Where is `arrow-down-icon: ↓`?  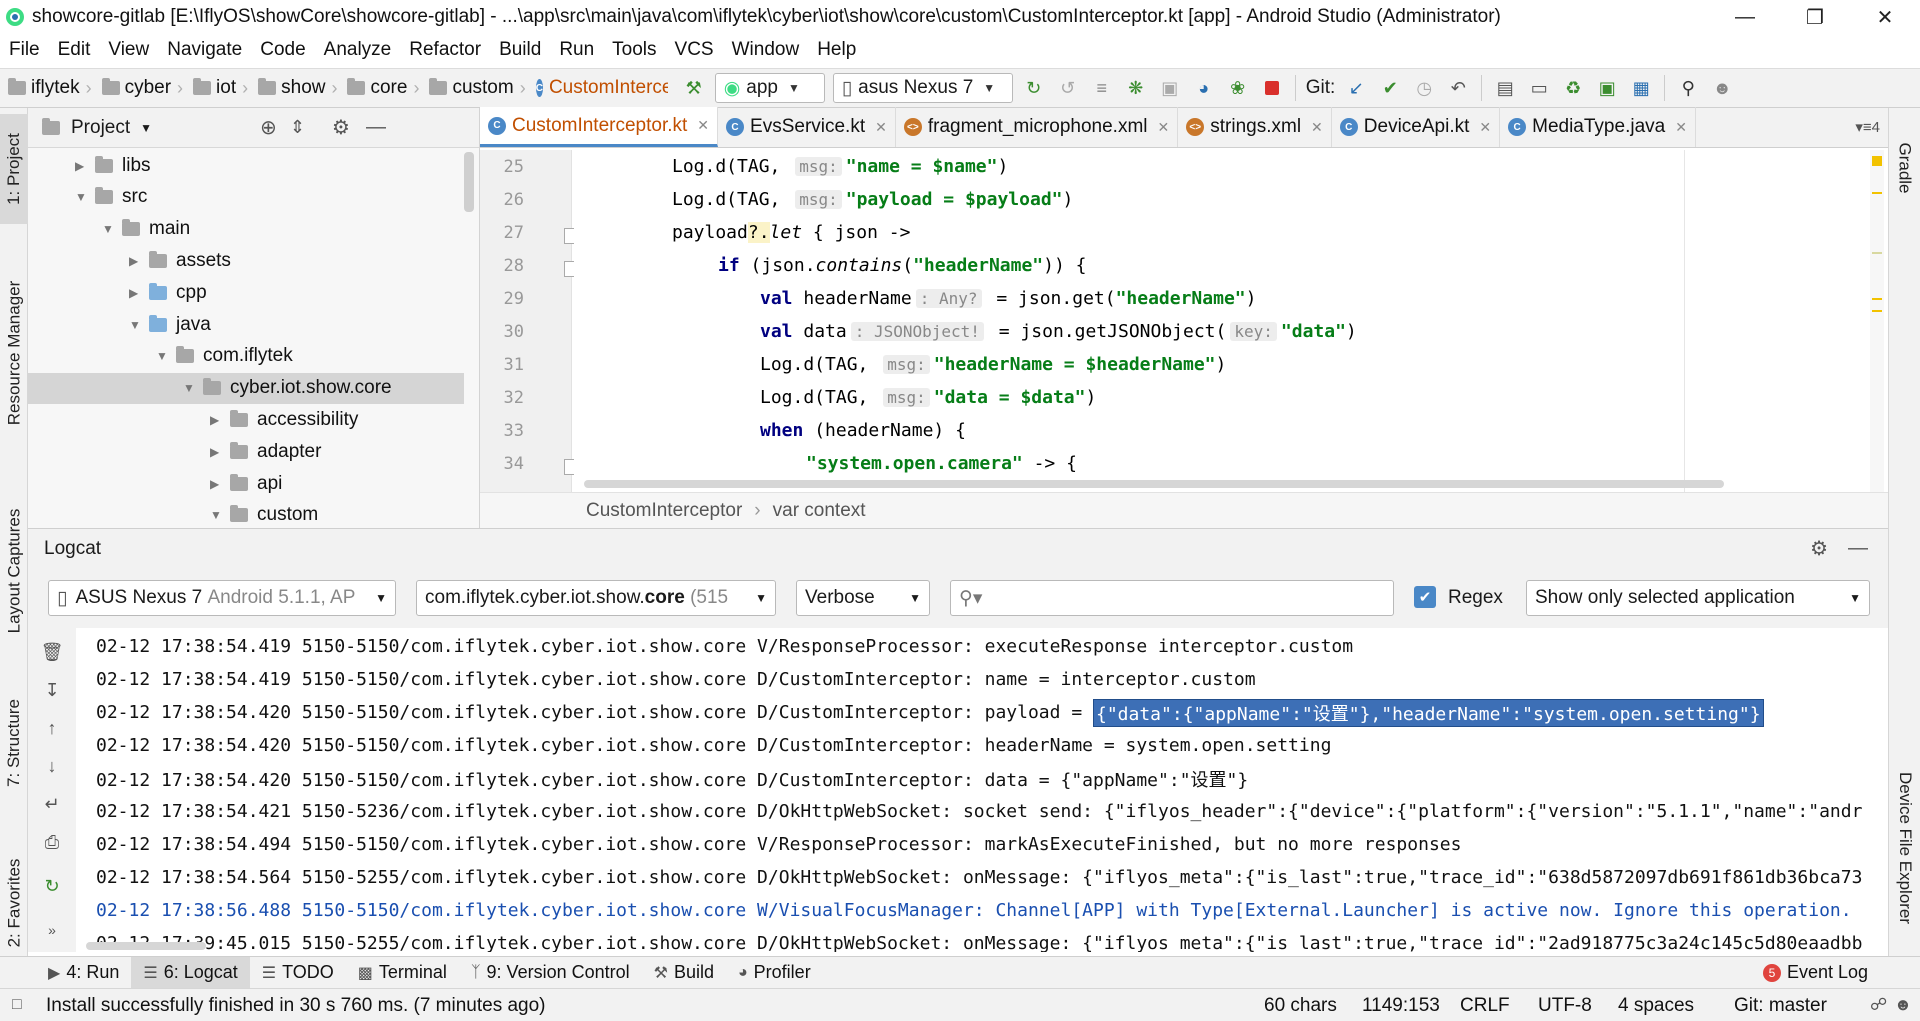 arrow-down-icon: ↓ is located at coordinates (52, 766).